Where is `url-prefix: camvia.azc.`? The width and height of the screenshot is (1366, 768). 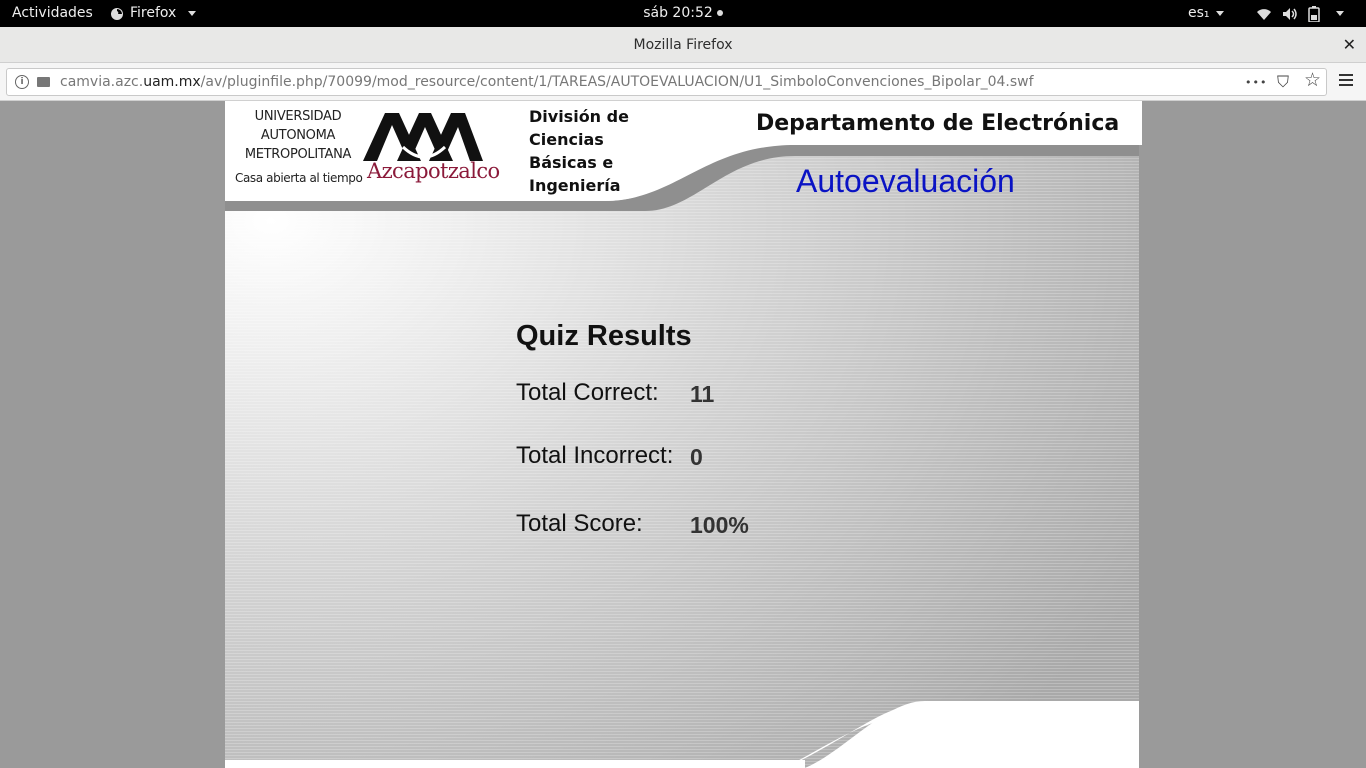 url-prefix: camvia.azc. is located at coordinates (102, 82).